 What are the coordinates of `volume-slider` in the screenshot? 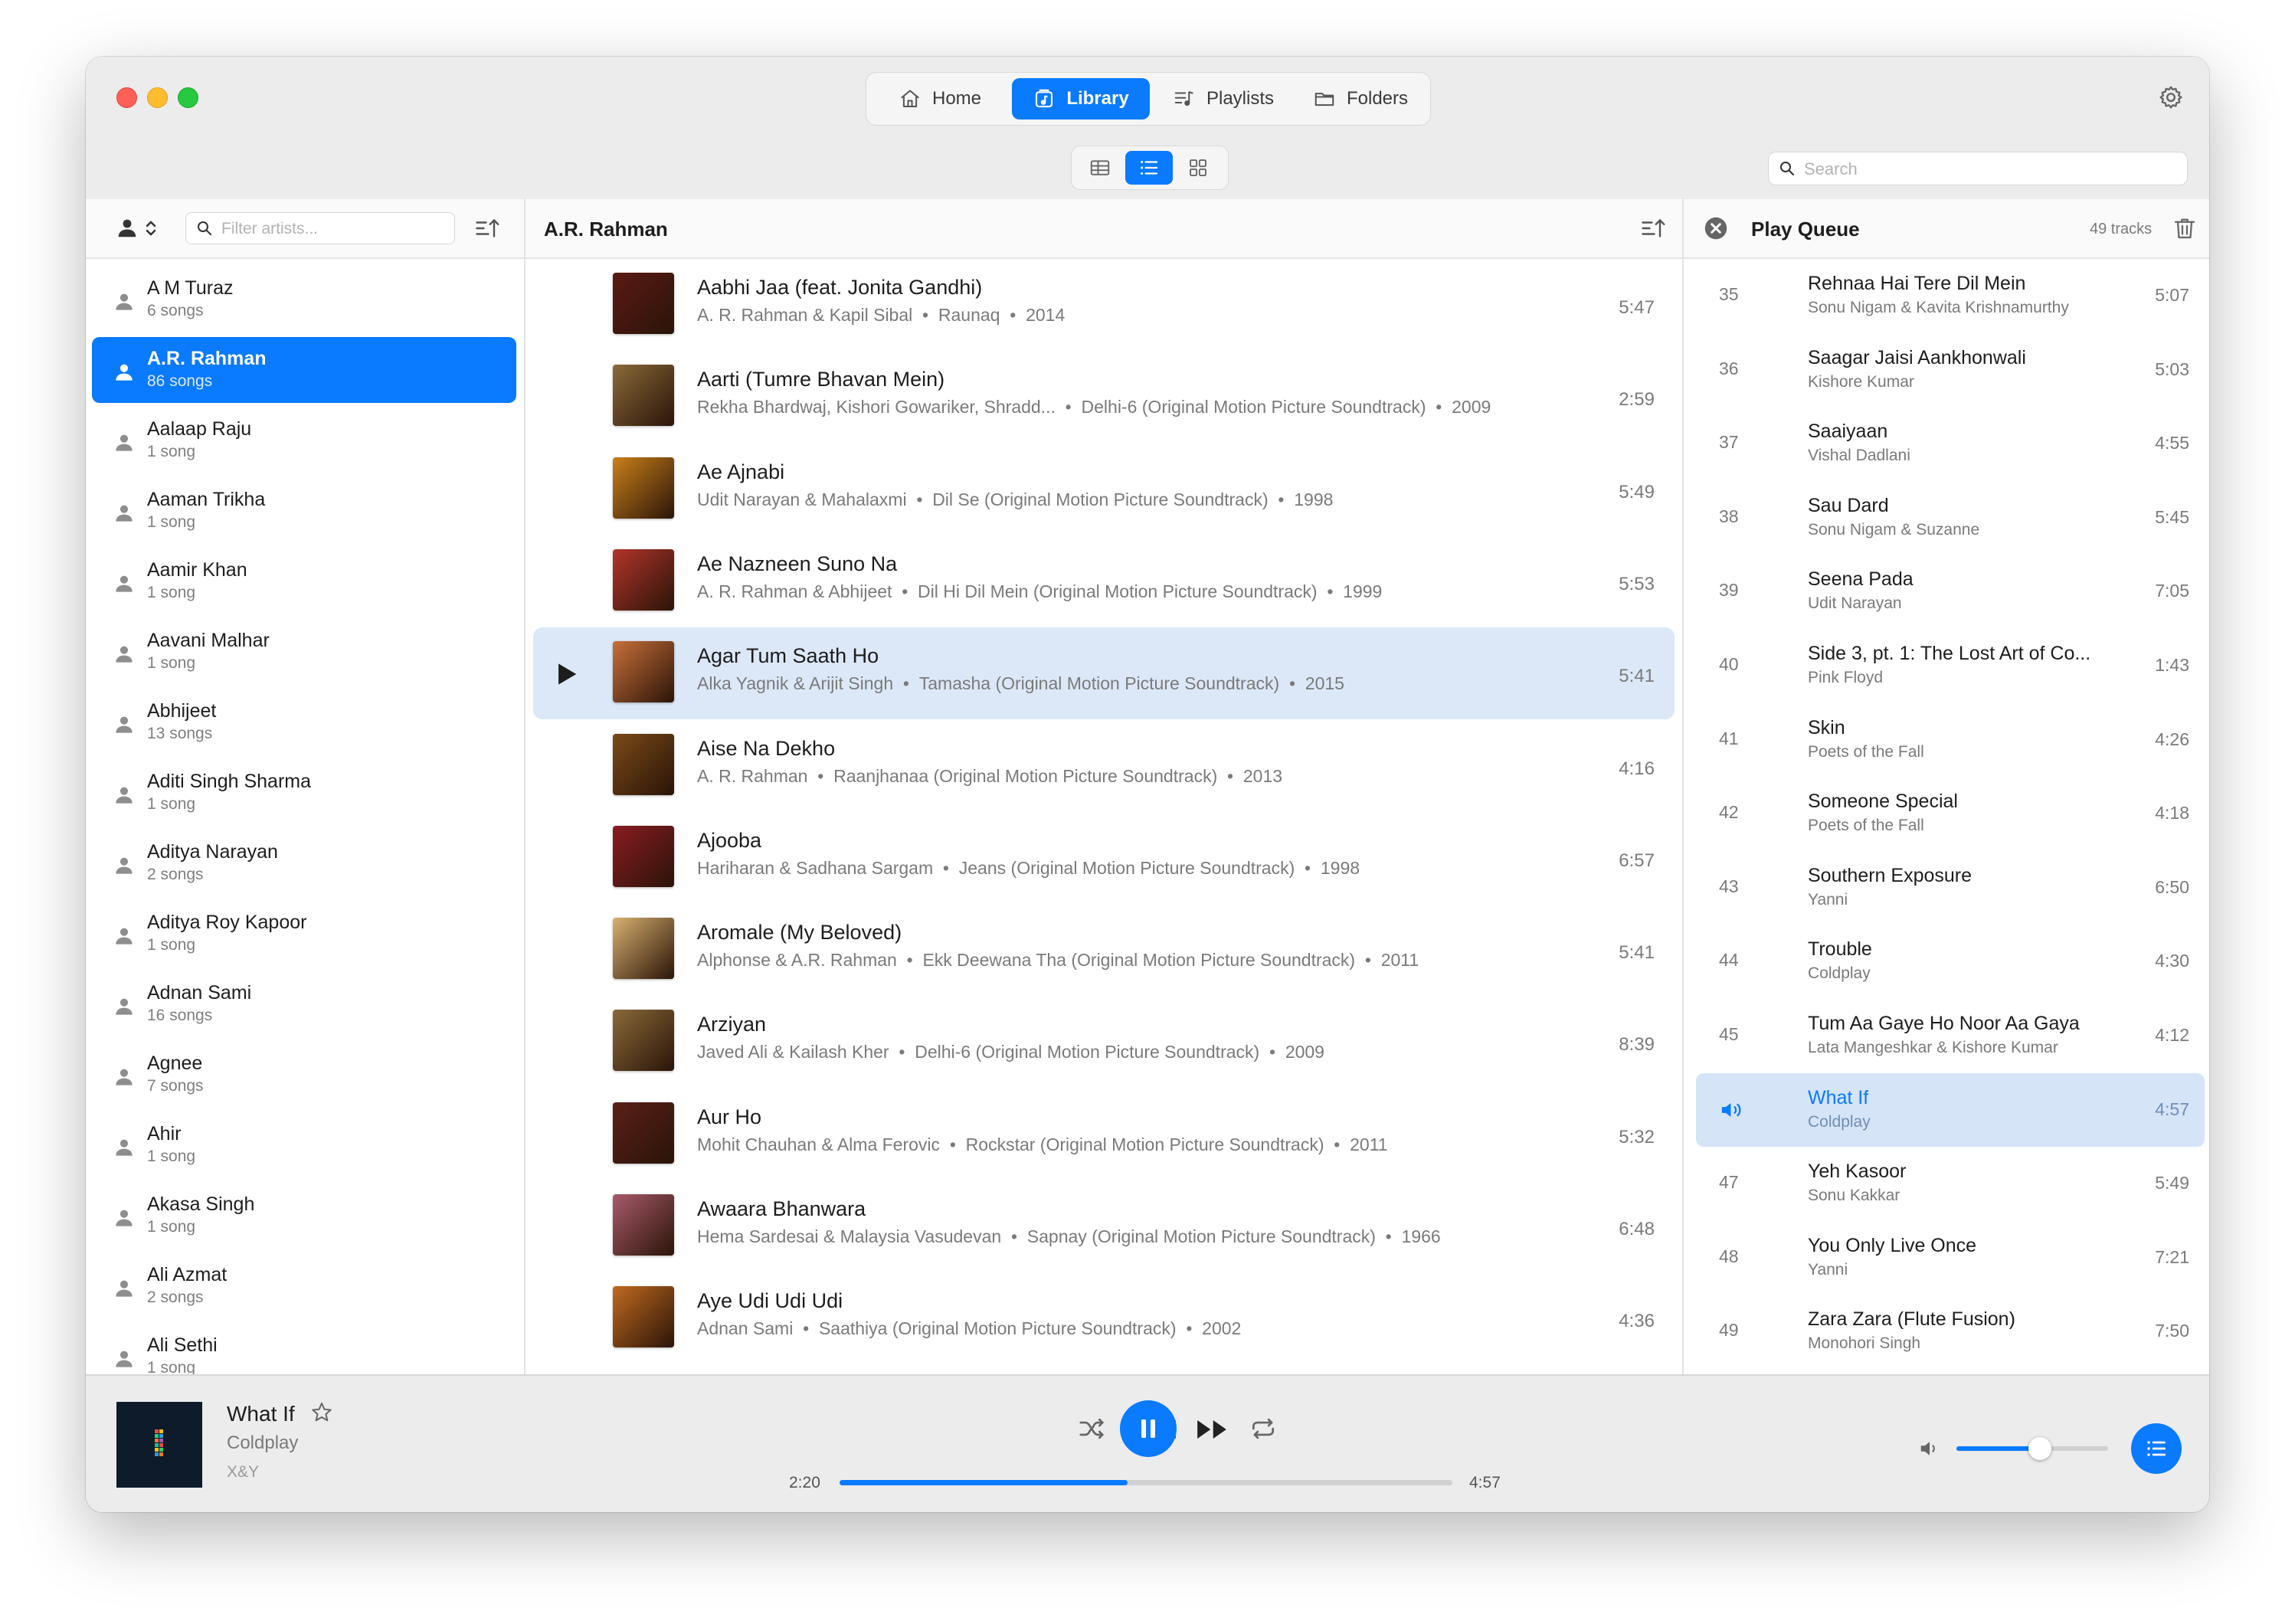 It's located at (2032, 1449).